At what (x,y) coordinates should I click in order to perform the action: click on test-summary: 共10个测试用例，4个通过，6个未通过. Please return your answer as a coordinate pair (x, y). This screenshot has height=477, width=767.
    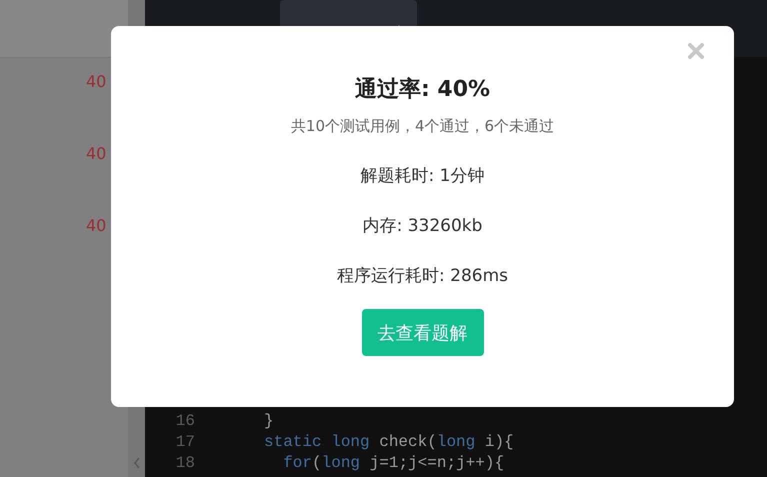
    Looking at the image, I should click on (422, 126).